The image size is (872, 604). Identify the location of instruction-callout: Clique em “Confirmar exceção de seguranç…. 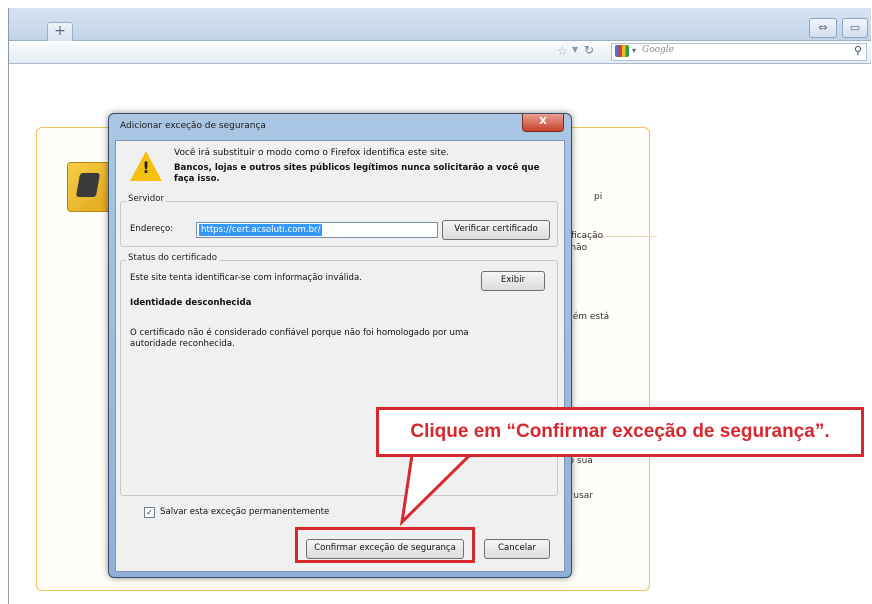
(620, 432).